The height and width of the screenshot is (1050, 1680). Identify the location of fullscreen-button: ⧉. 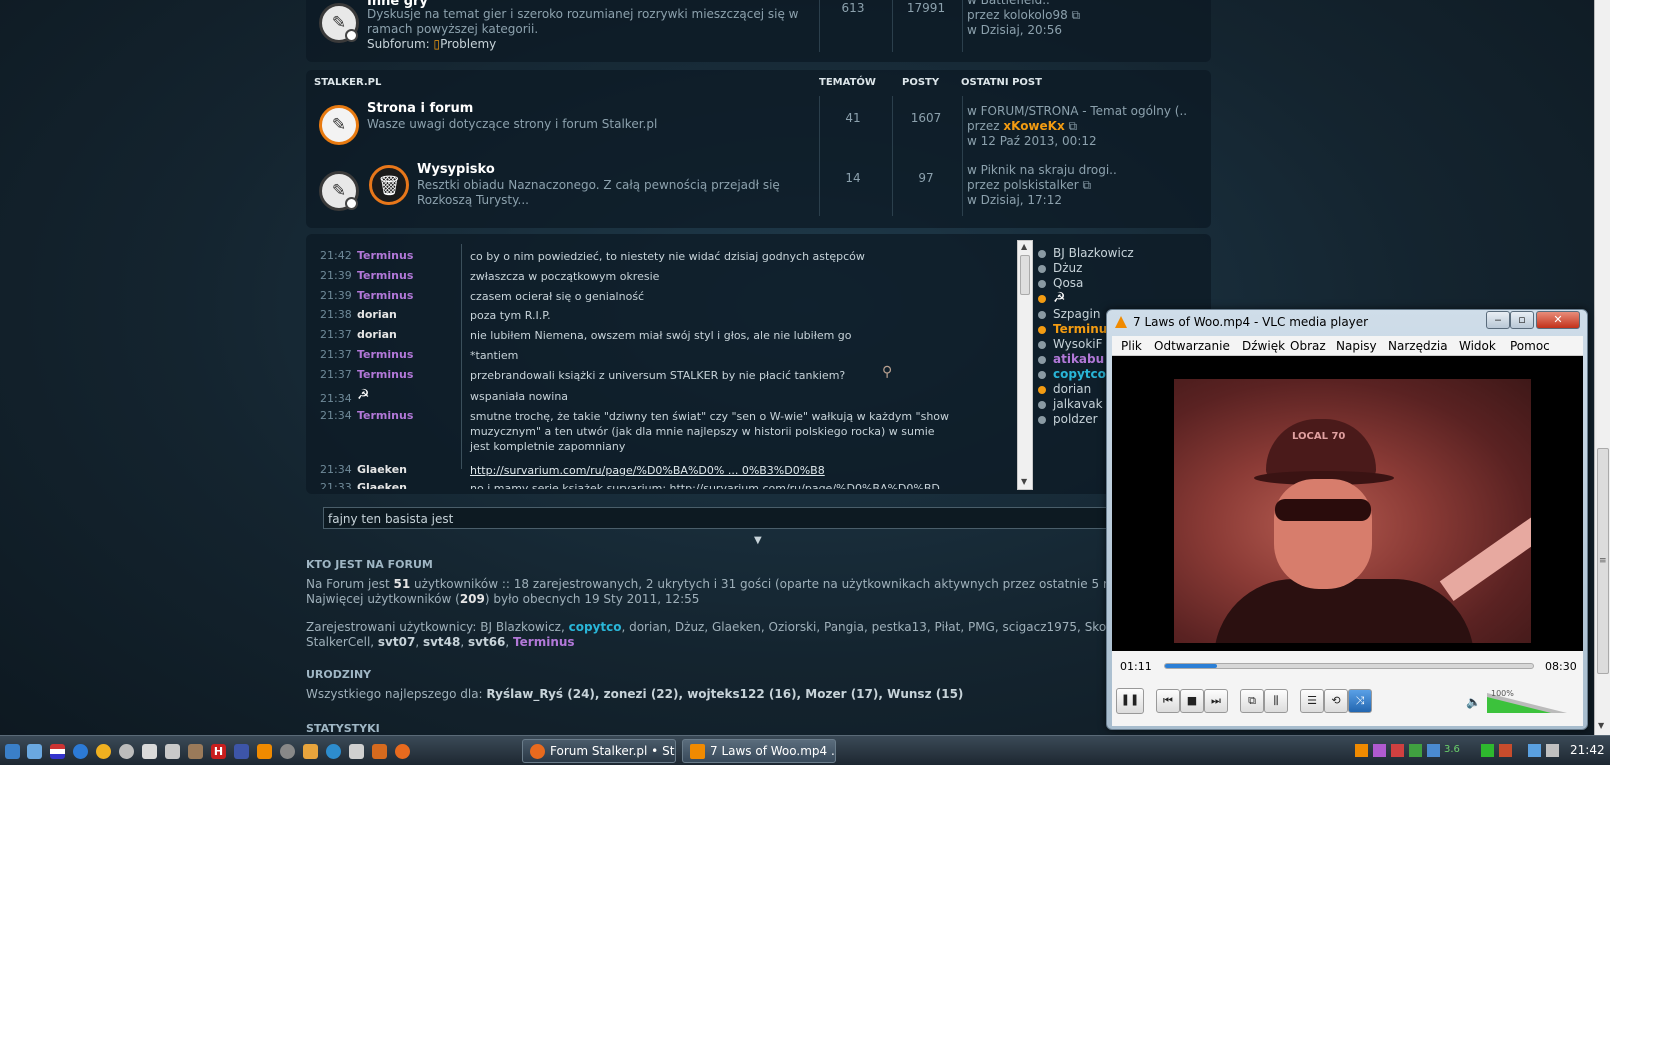
(1252, 701).